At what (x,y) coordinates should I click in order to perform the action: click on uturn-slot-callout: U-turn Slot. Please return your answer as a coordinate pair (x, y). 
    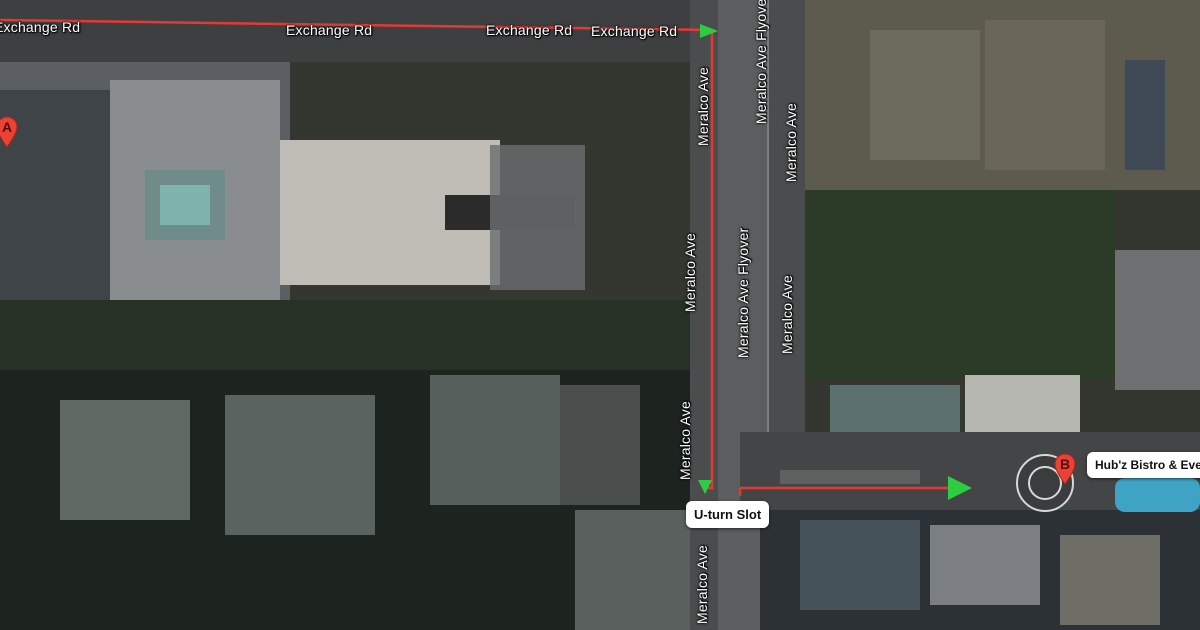
    Looking at the image, I should click on (728, 514).